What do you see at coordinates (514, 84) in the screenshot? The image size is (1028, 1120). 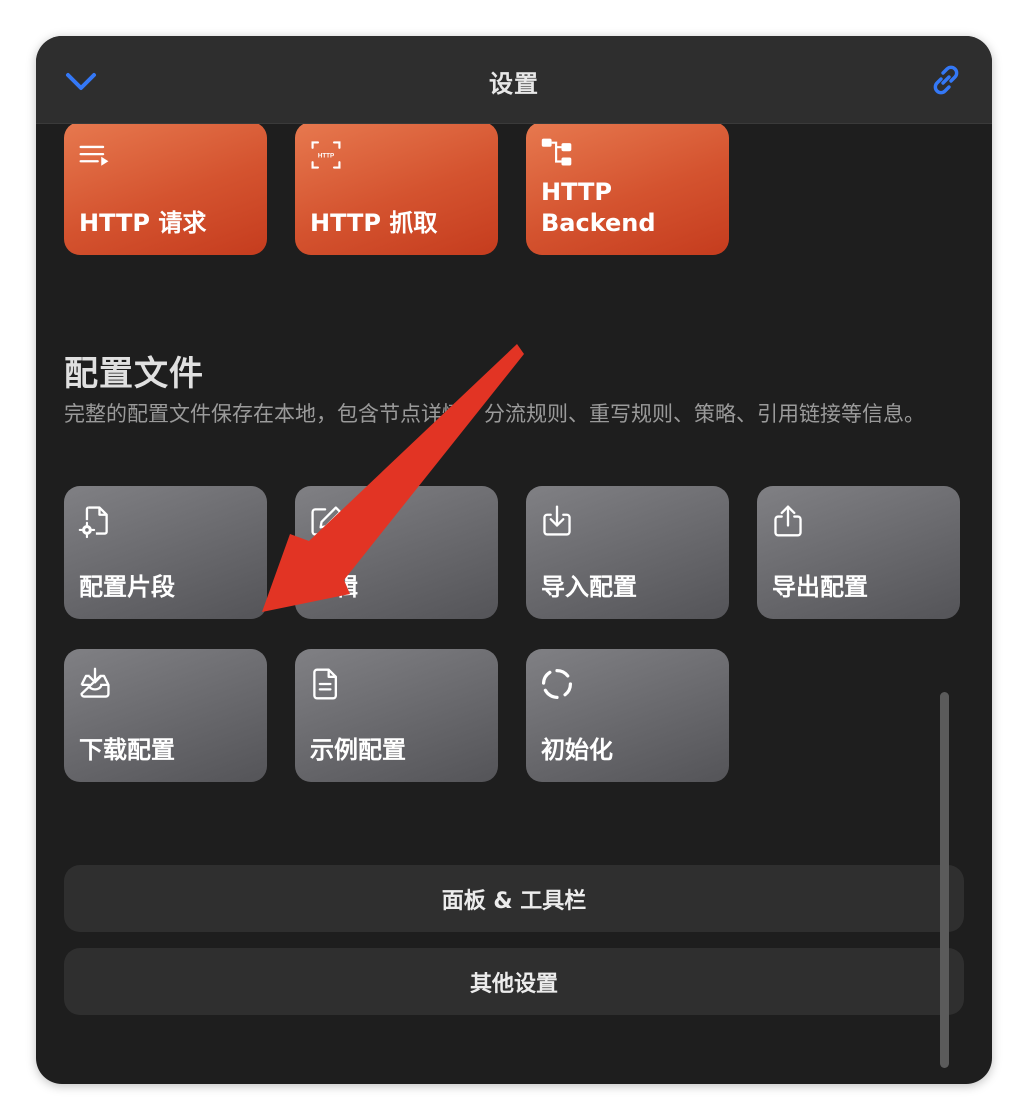 I see `page-title: 设置` at bounding box center [514, 84].